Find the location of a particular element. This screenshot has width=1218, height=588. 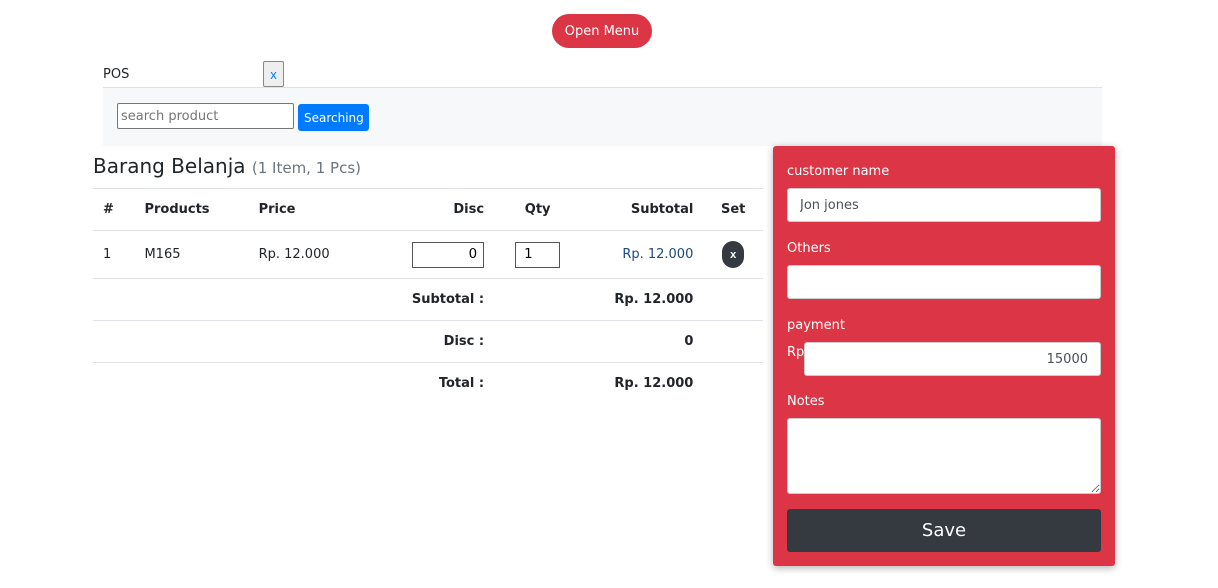

col-set: Set is located at coordinates (733, 209).